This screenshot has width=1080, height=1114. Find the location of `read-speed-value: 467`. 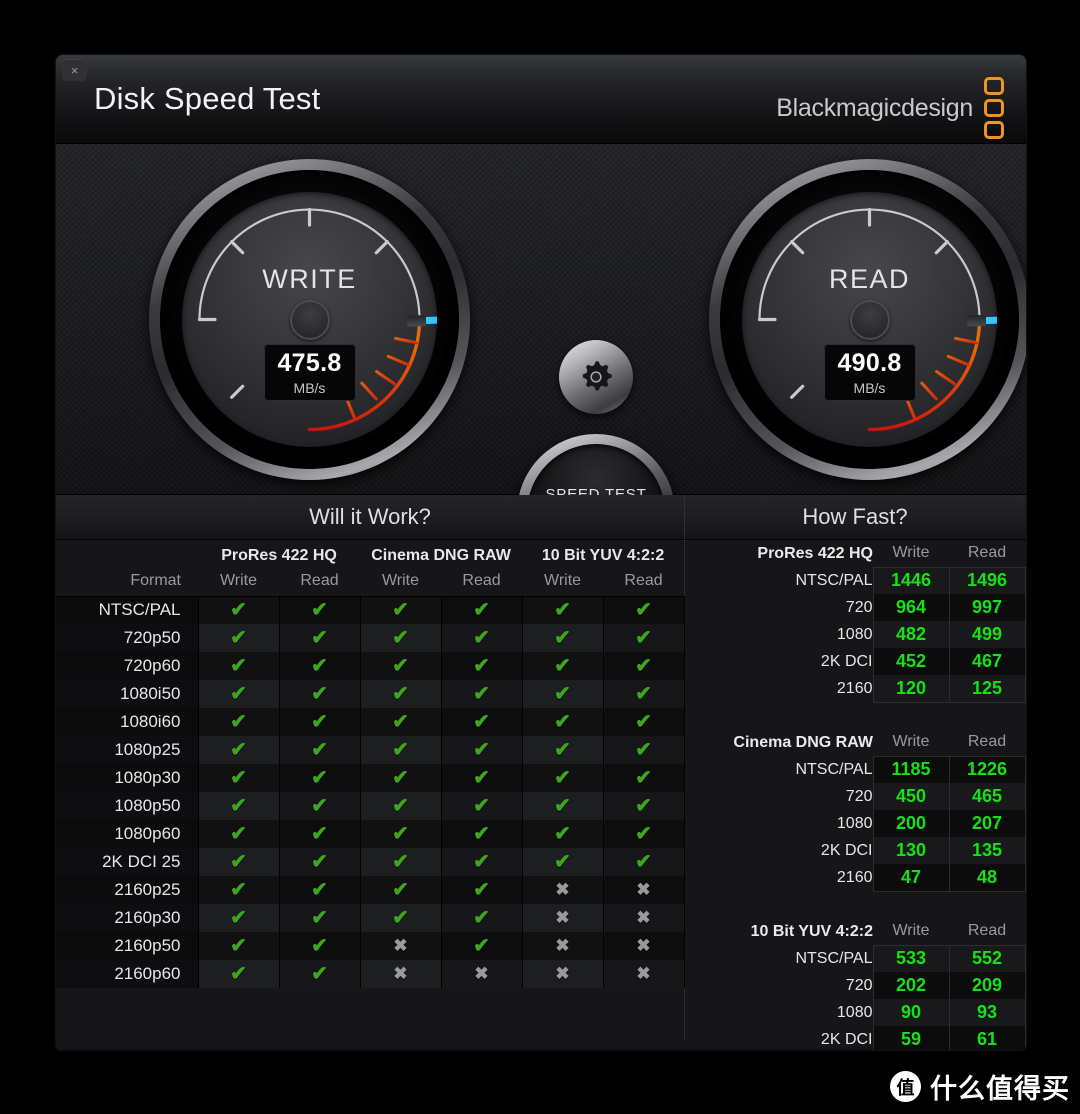

read-speed-value: 467 is located at coordinates (987, 661).